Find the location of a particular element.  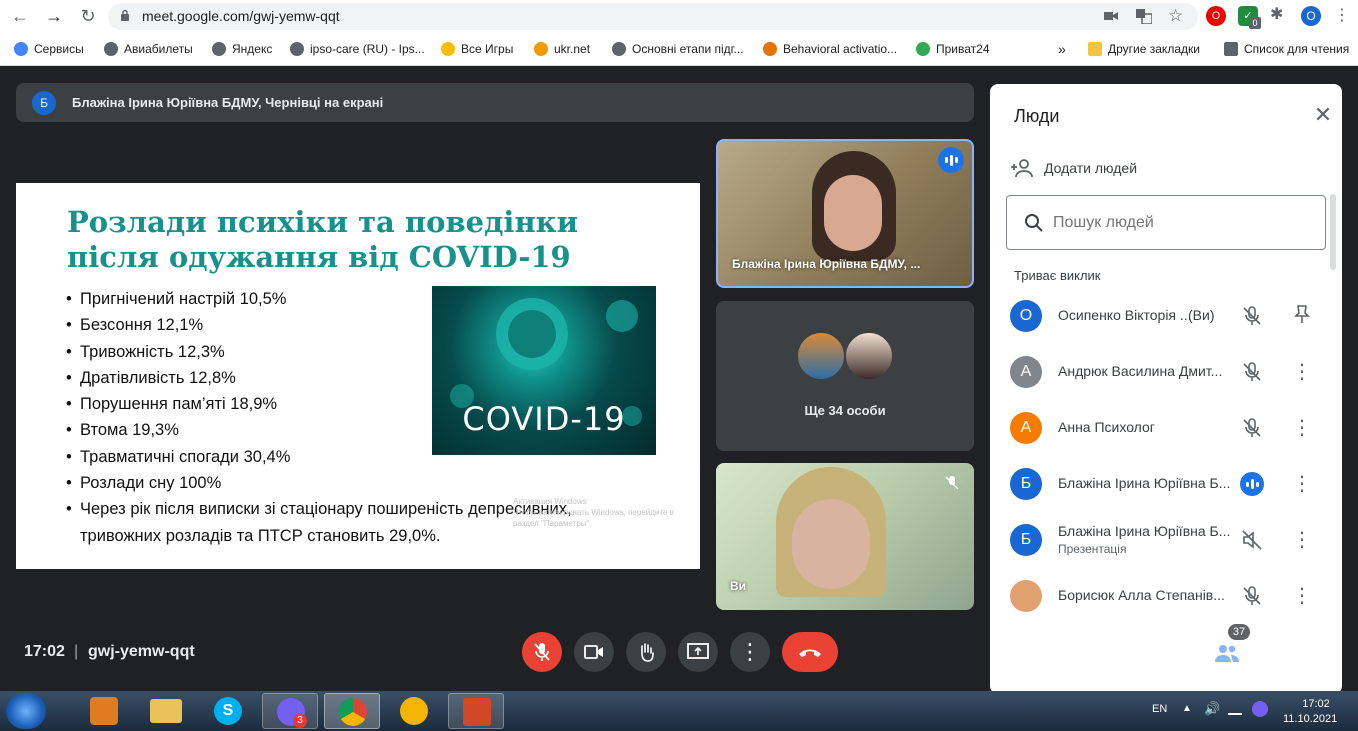

present-screen-icon is located at coordinates (698, 651).